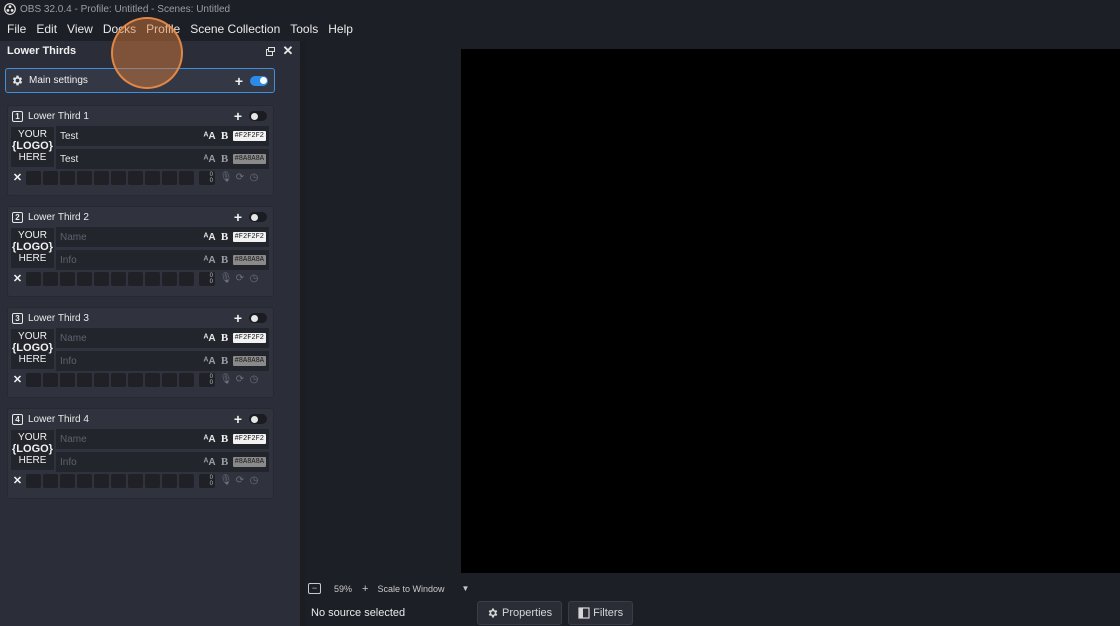  I want to click on main-settings-row: Main settings +, so click(140, 80).